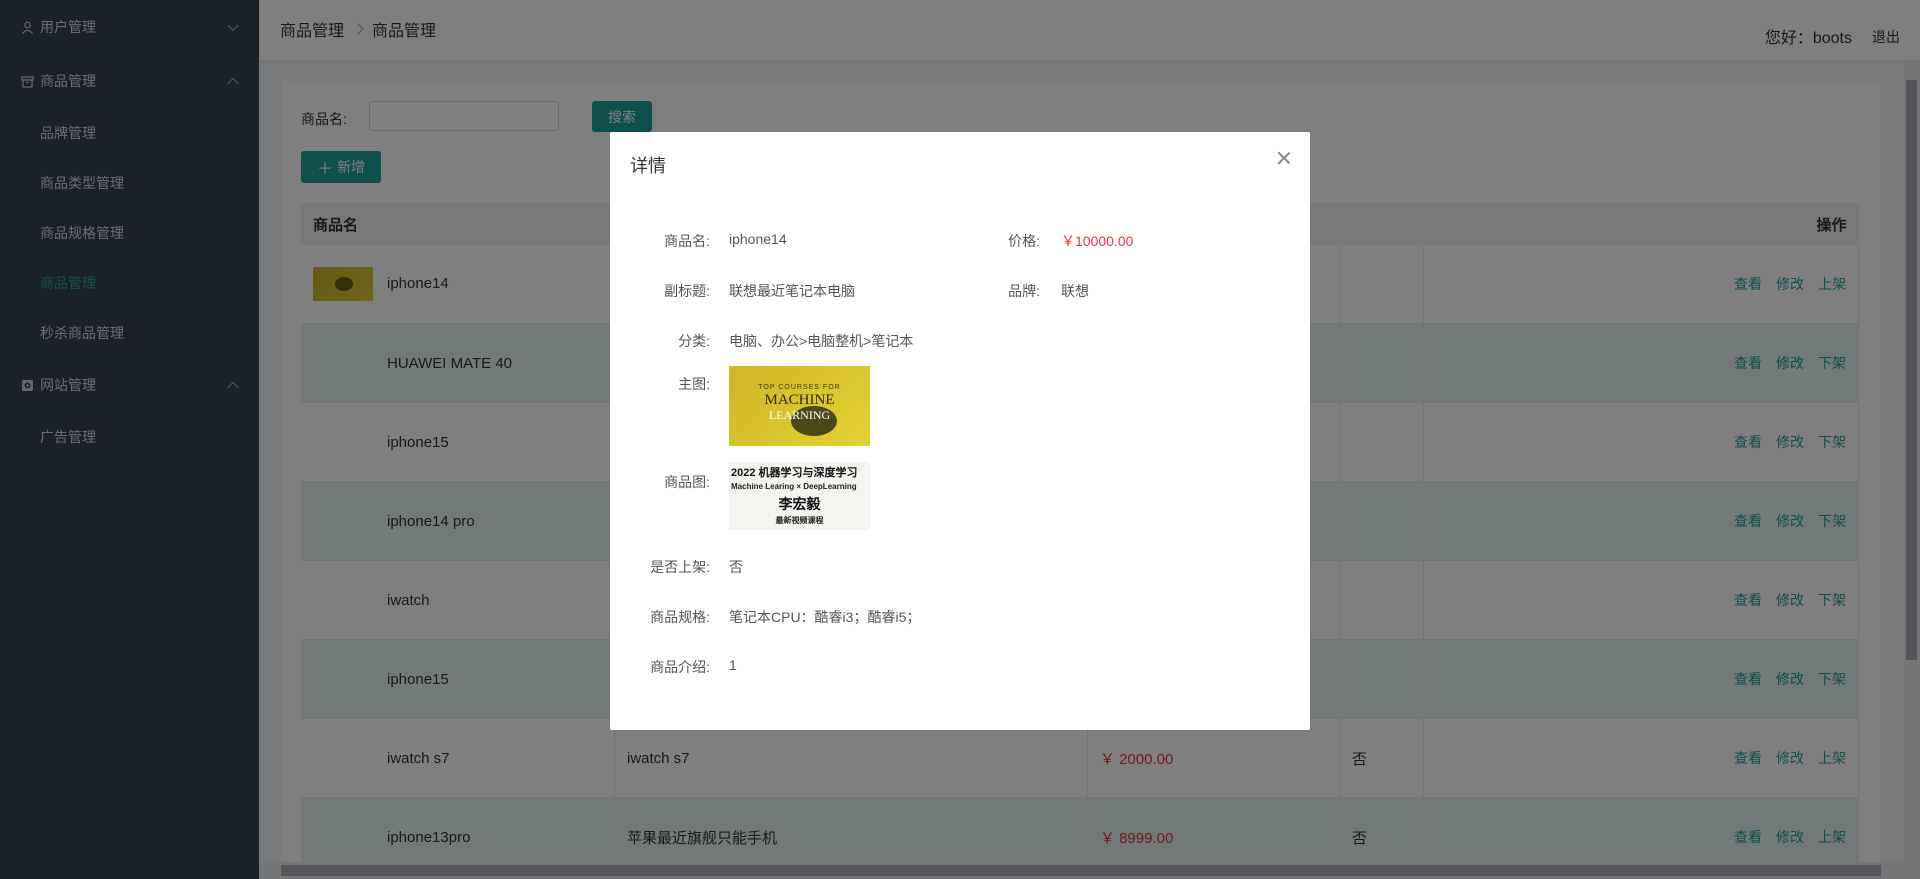  What do you see at coordinates (736, 567) in the screenshot?
I see `field-value-on-sale: 否` at bounding box center [736, 567].